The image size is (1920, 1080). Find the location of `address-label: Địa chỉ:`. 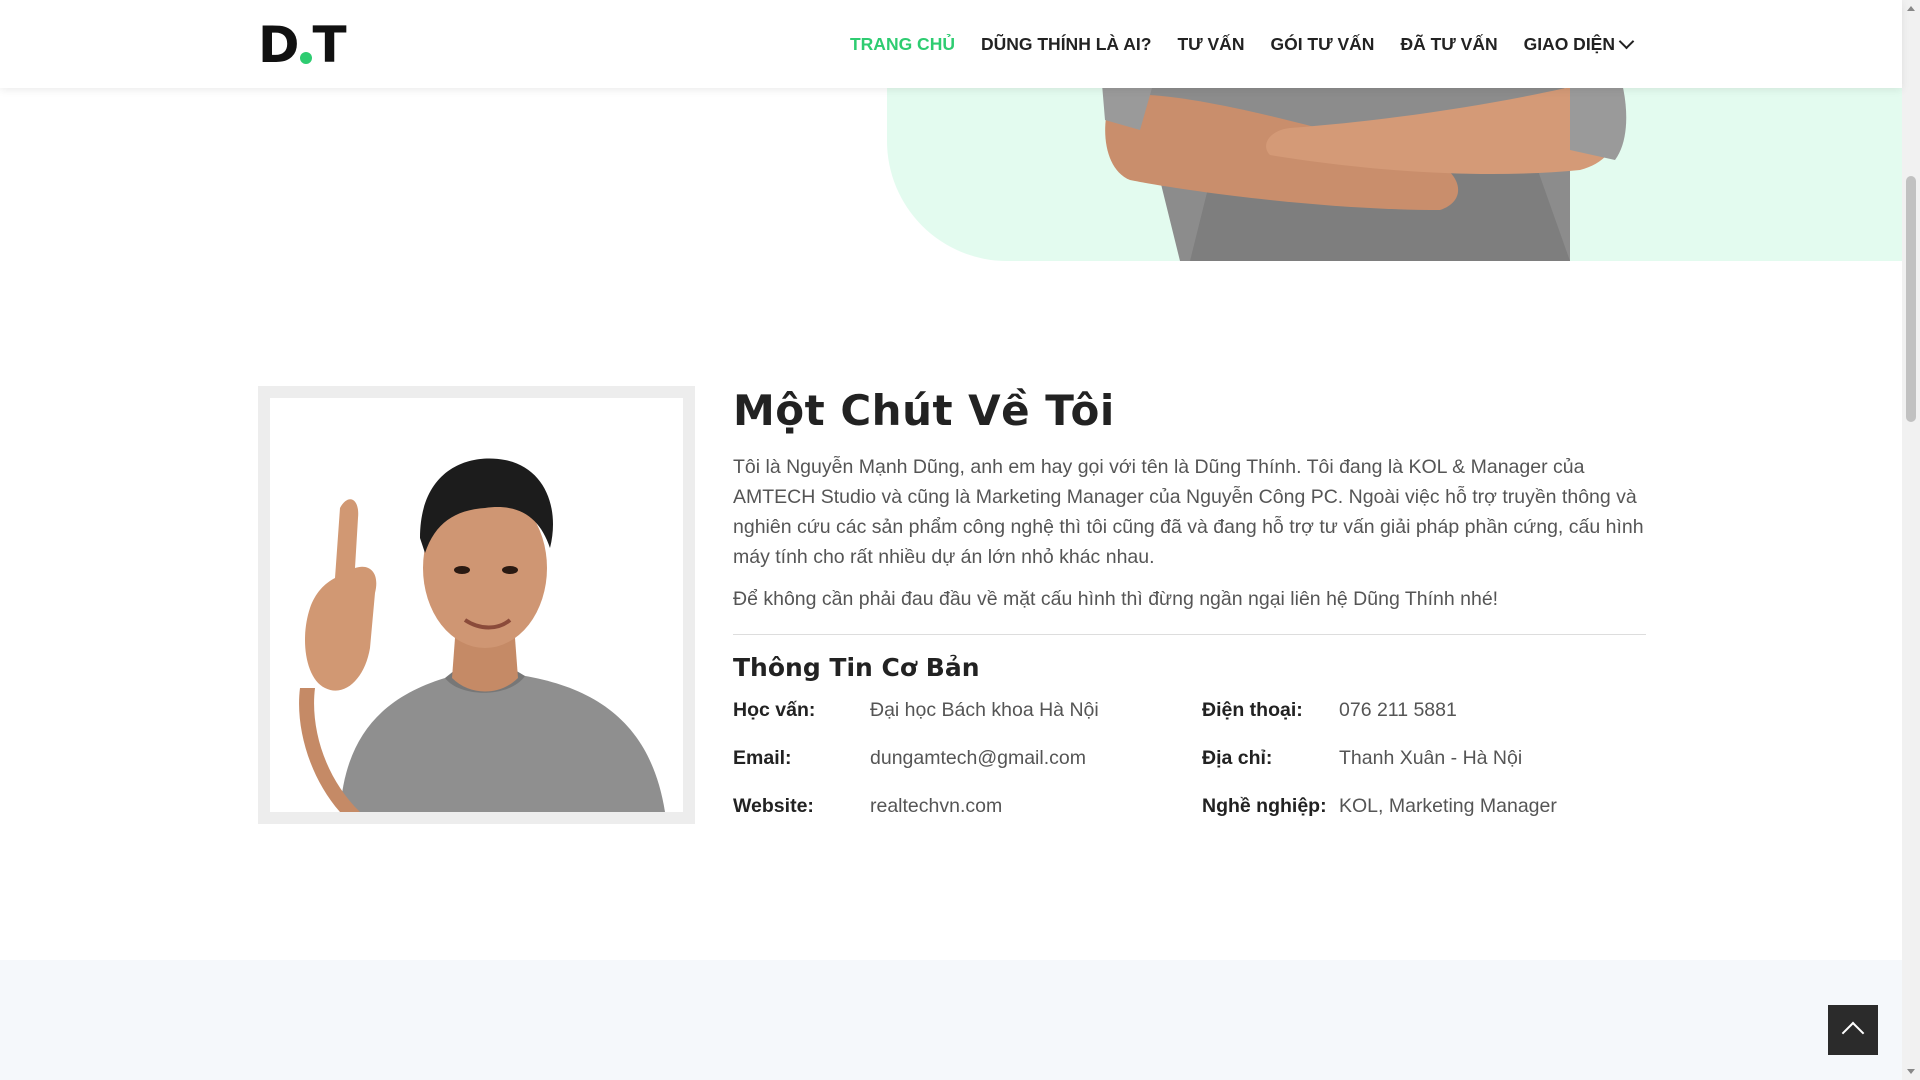

address-label: Địa chỉ: is located at coordinates (1237, 758).